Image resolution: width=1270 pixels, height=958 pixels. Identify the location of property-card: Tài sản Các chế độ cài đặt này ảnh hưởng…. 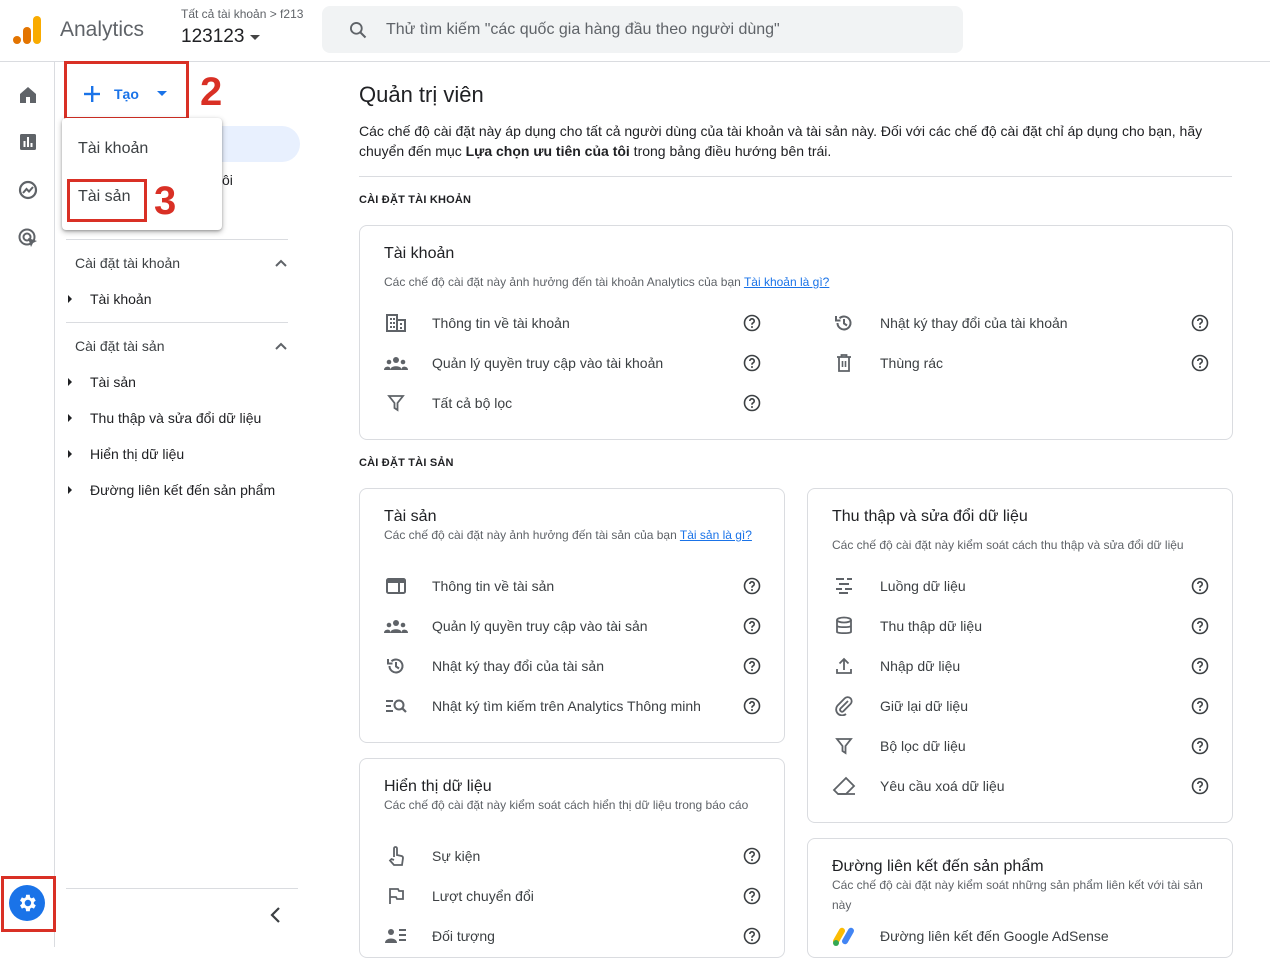
(572, 615).